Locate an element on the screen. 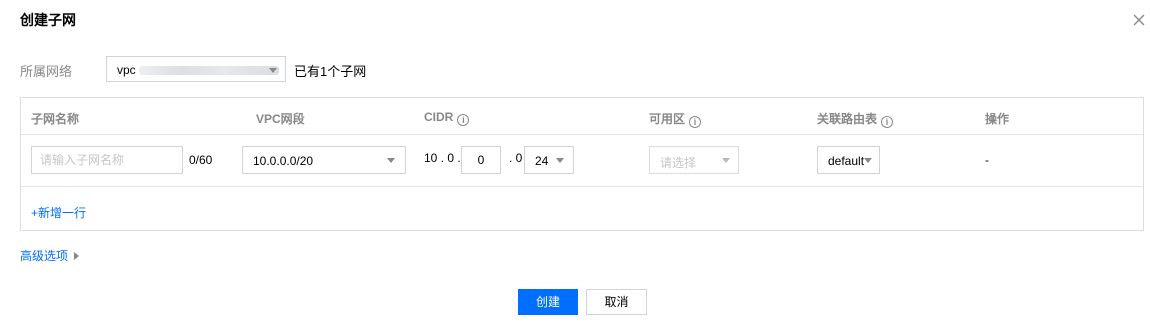 The image size is (1150, 325). header-route-table: 关联路由表 i is located at coordinates (855, 119).